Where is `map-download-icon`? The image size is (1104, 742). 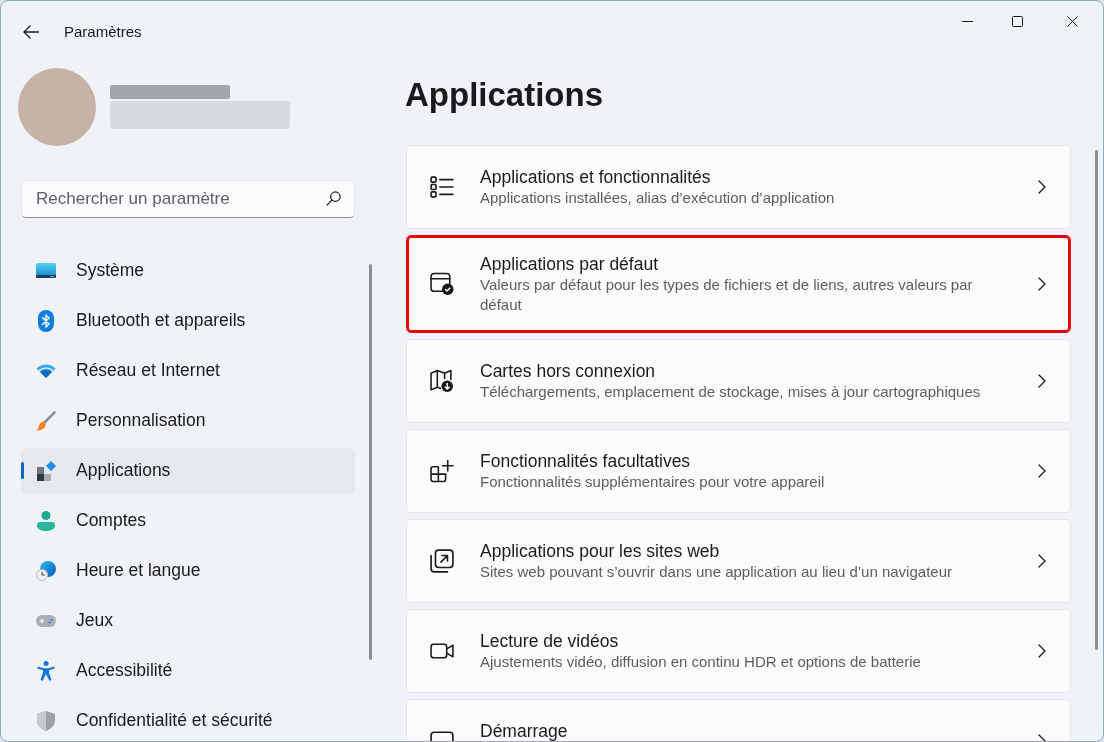 map-download-icon is located at coordinates (442, 381).